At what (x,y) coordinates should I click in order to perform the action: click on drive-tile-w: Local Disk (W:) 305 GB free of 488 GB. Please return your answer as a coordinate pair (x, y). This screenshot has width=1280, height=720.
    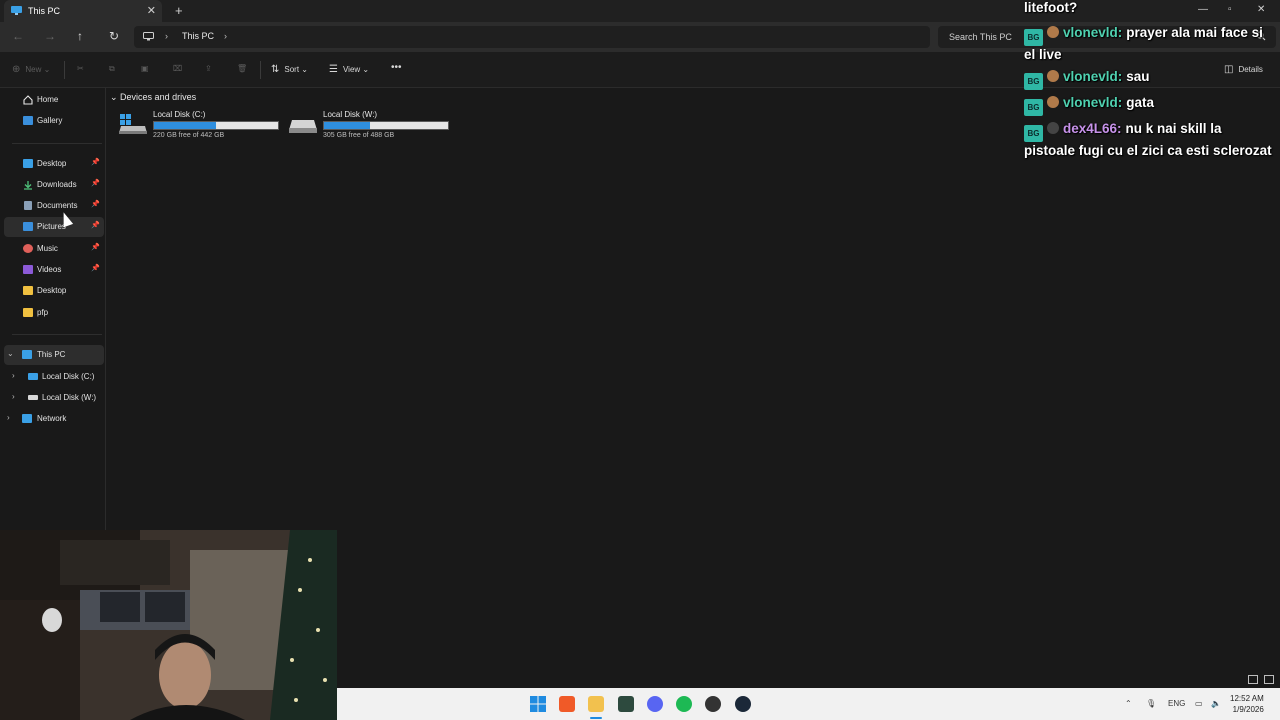
    Looking at the image, I should click on (374, 124).